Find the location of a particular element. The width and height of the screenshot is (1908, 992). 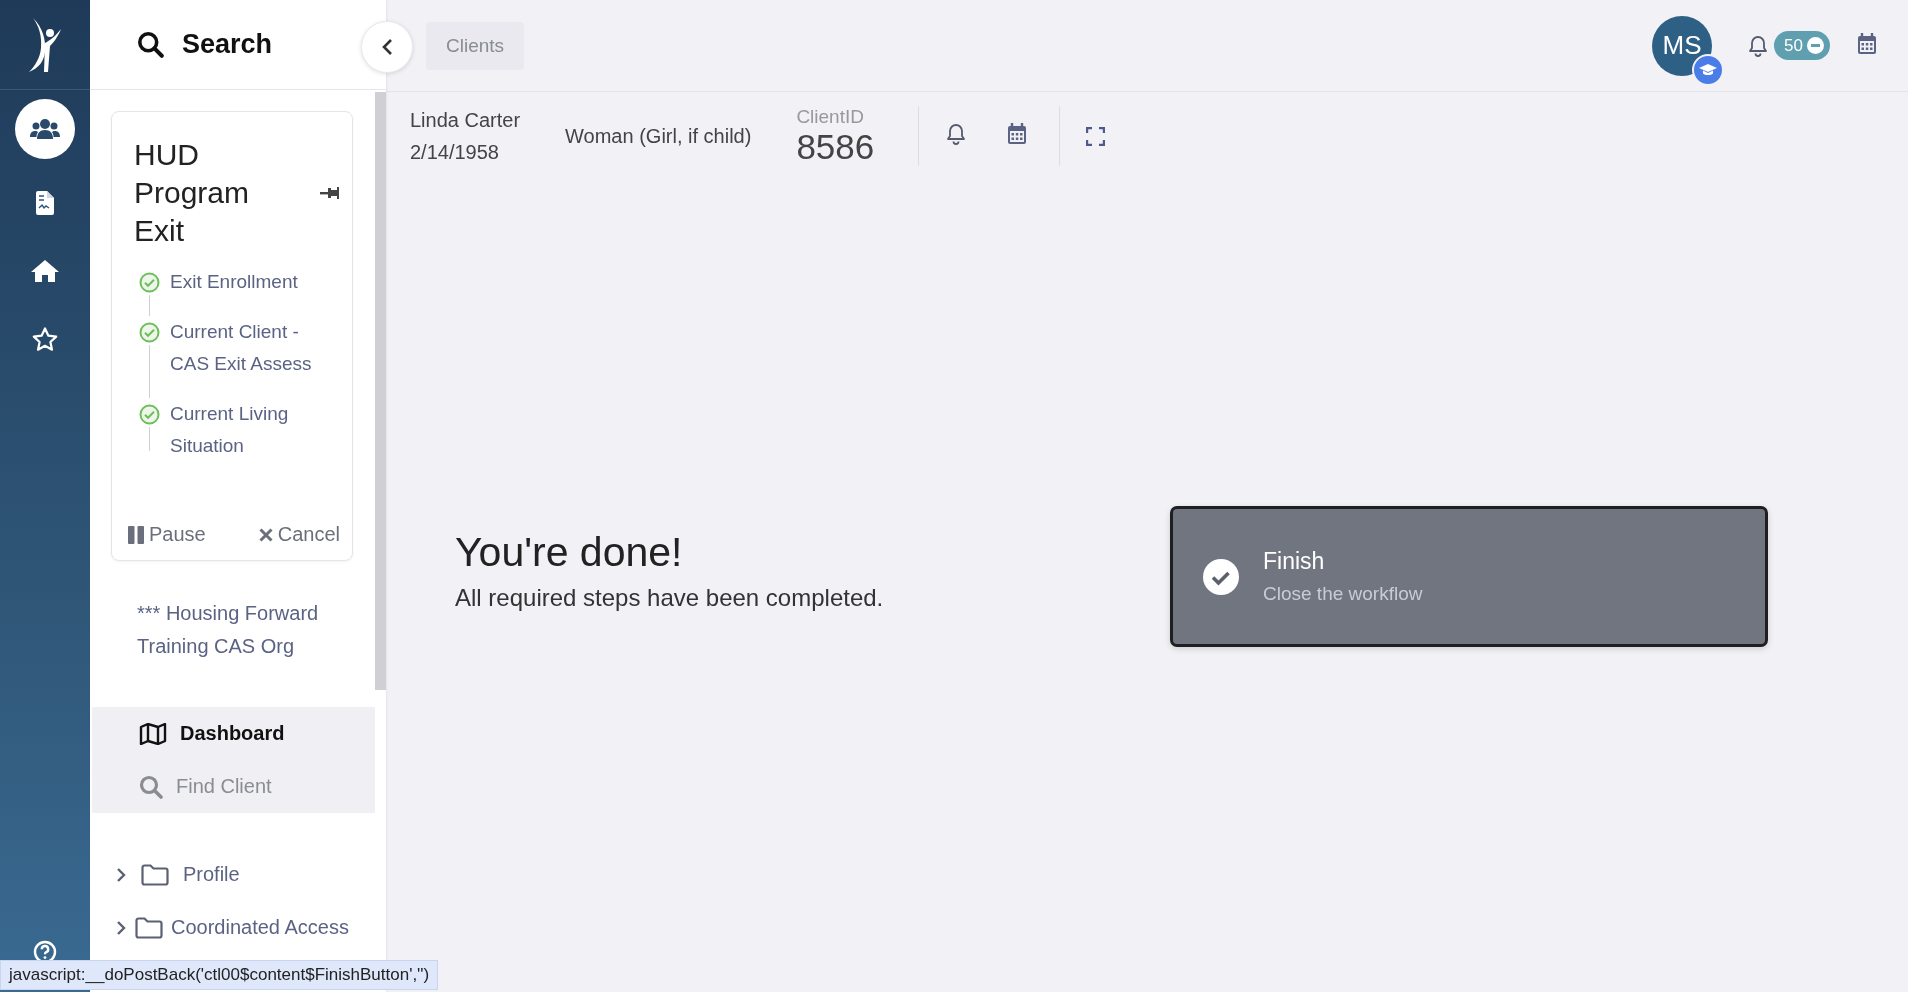

notification-badge: 50 is located at coordinates (1802, 45).